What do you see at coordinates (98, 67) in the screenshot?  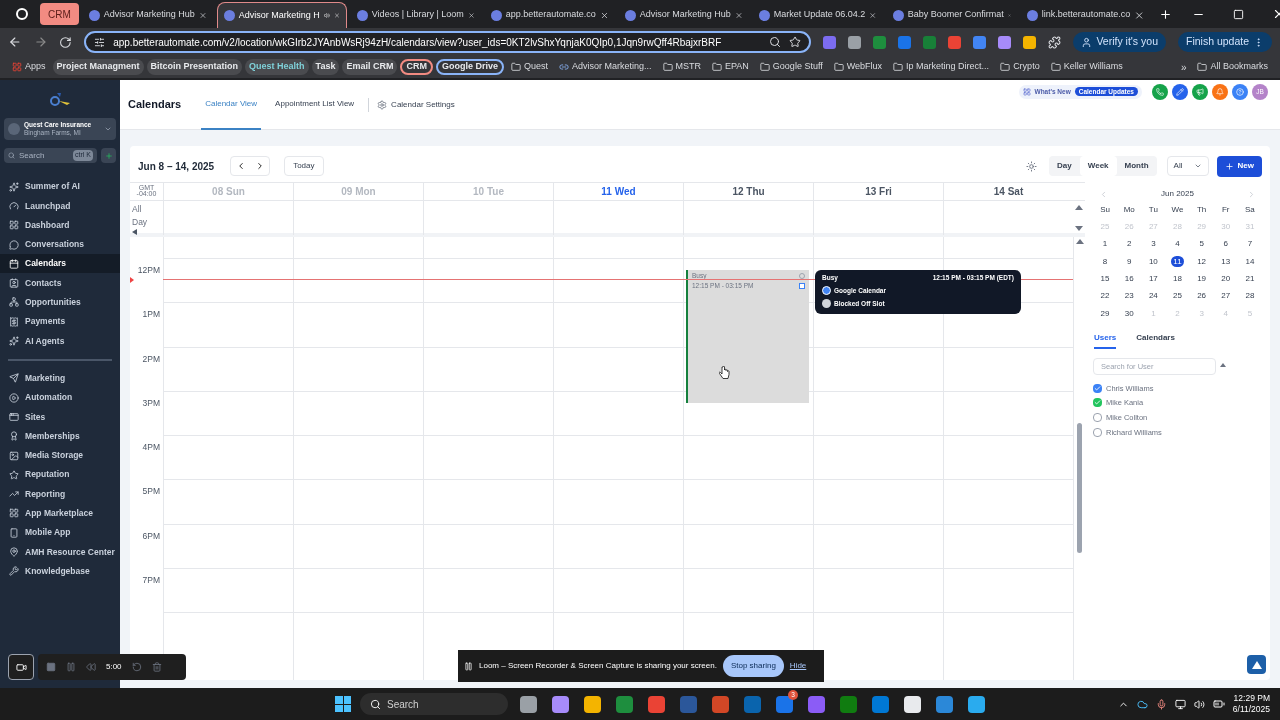 I see `bookmark: Project Managment` at bounding box center [98, 67].